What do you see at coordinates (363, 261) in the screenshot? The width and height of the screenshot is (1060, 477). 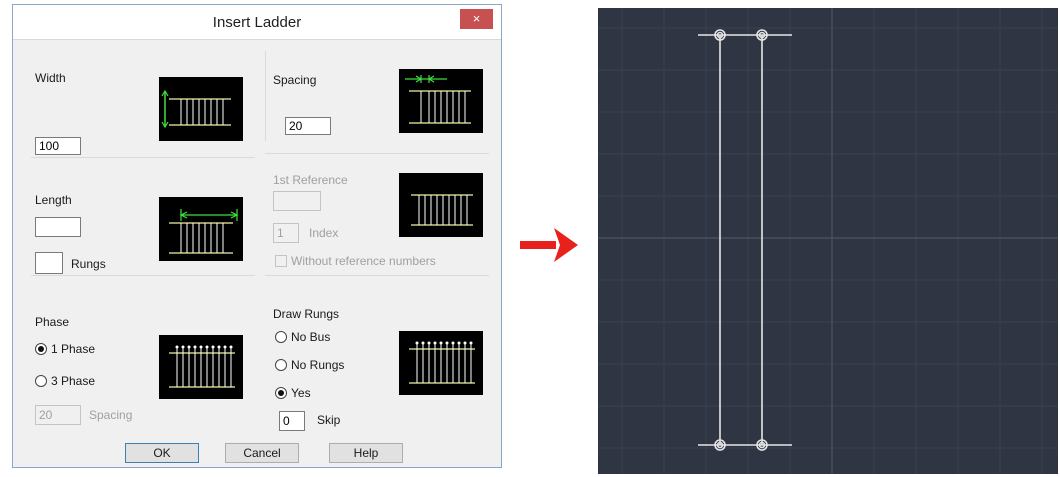 I see `without-reference-label: Without reference numbers` at bounding box center [363, 261].